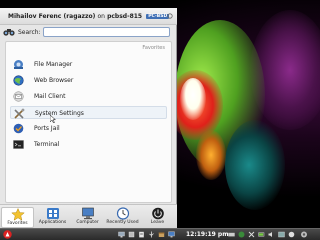 The width and height of the screenshot is (320, 240). I want to click on tab-recently-used: Recently Used, so click(122, 217).